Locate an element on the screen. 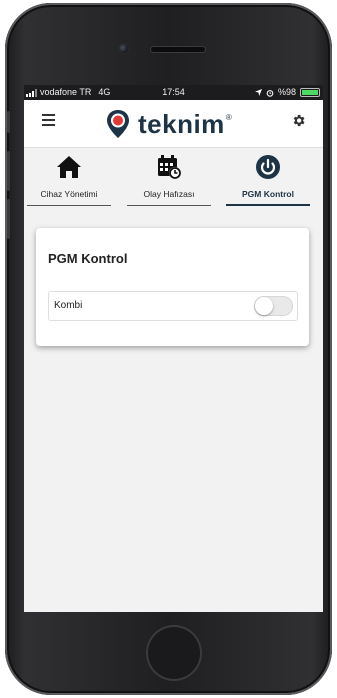  earpiece-speaker is located at coordinates (178, 49).